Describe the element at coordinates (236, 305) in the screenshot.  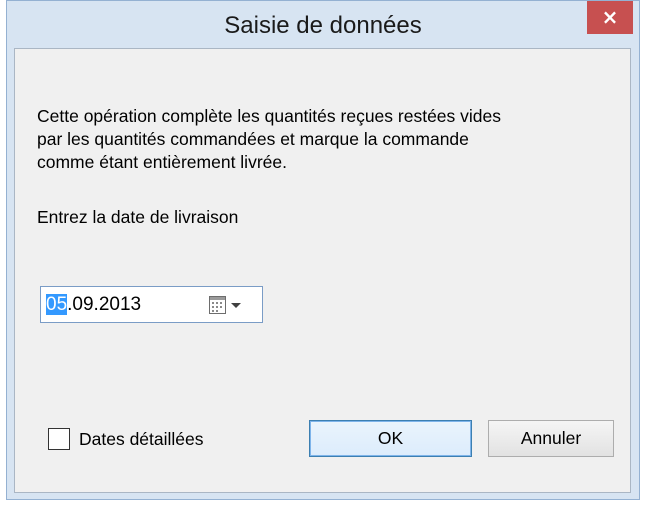
I see `chevron-down-icon` at that location.